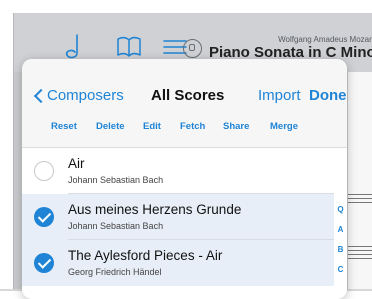 This screenshot has width=372, height=299. What do you see at coordinates (155, 209) in the screenshot?
I see `score-title: Aus meines Herzens Grunde` at bounding box center [155, 209].